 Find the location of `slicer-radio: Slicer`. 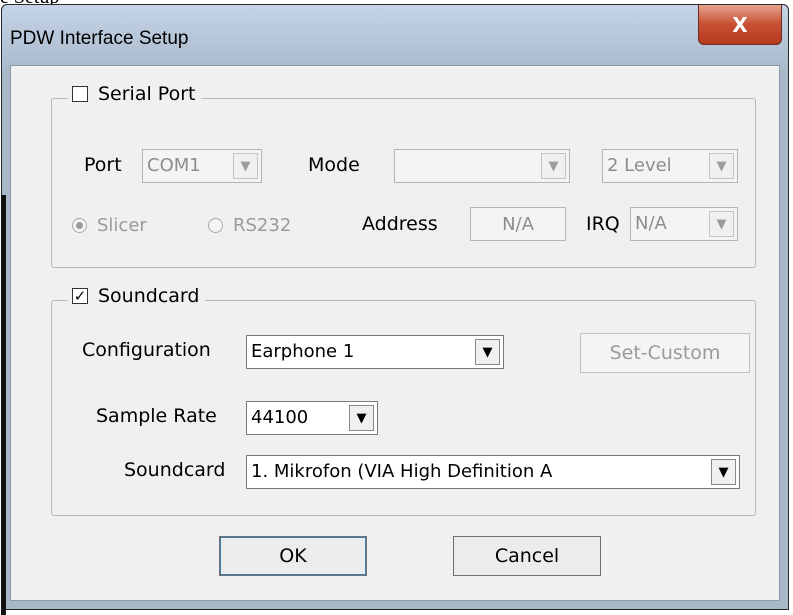

slicer-radio: Slicer is located at coordinates (109, 225).